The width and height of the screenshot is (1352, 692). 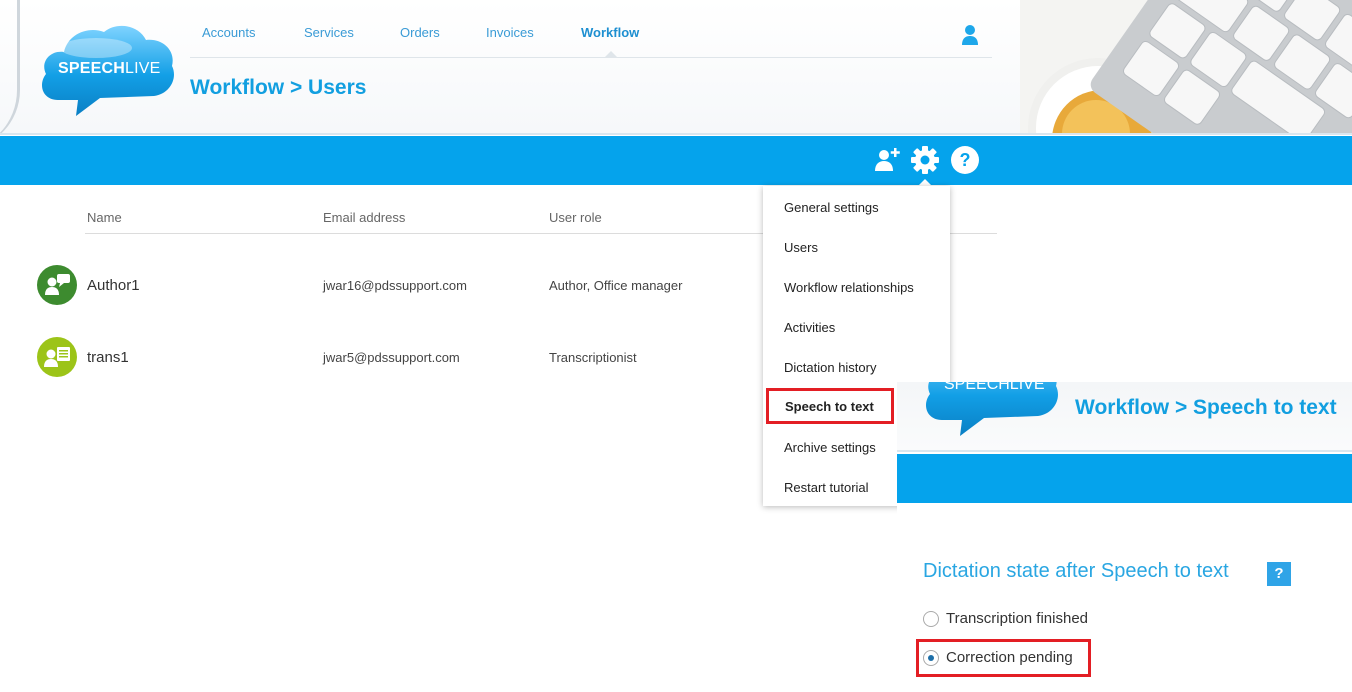 I want to click on inset-speechlive-logo: SPEECHLIVE, so click(x=992, y=410).